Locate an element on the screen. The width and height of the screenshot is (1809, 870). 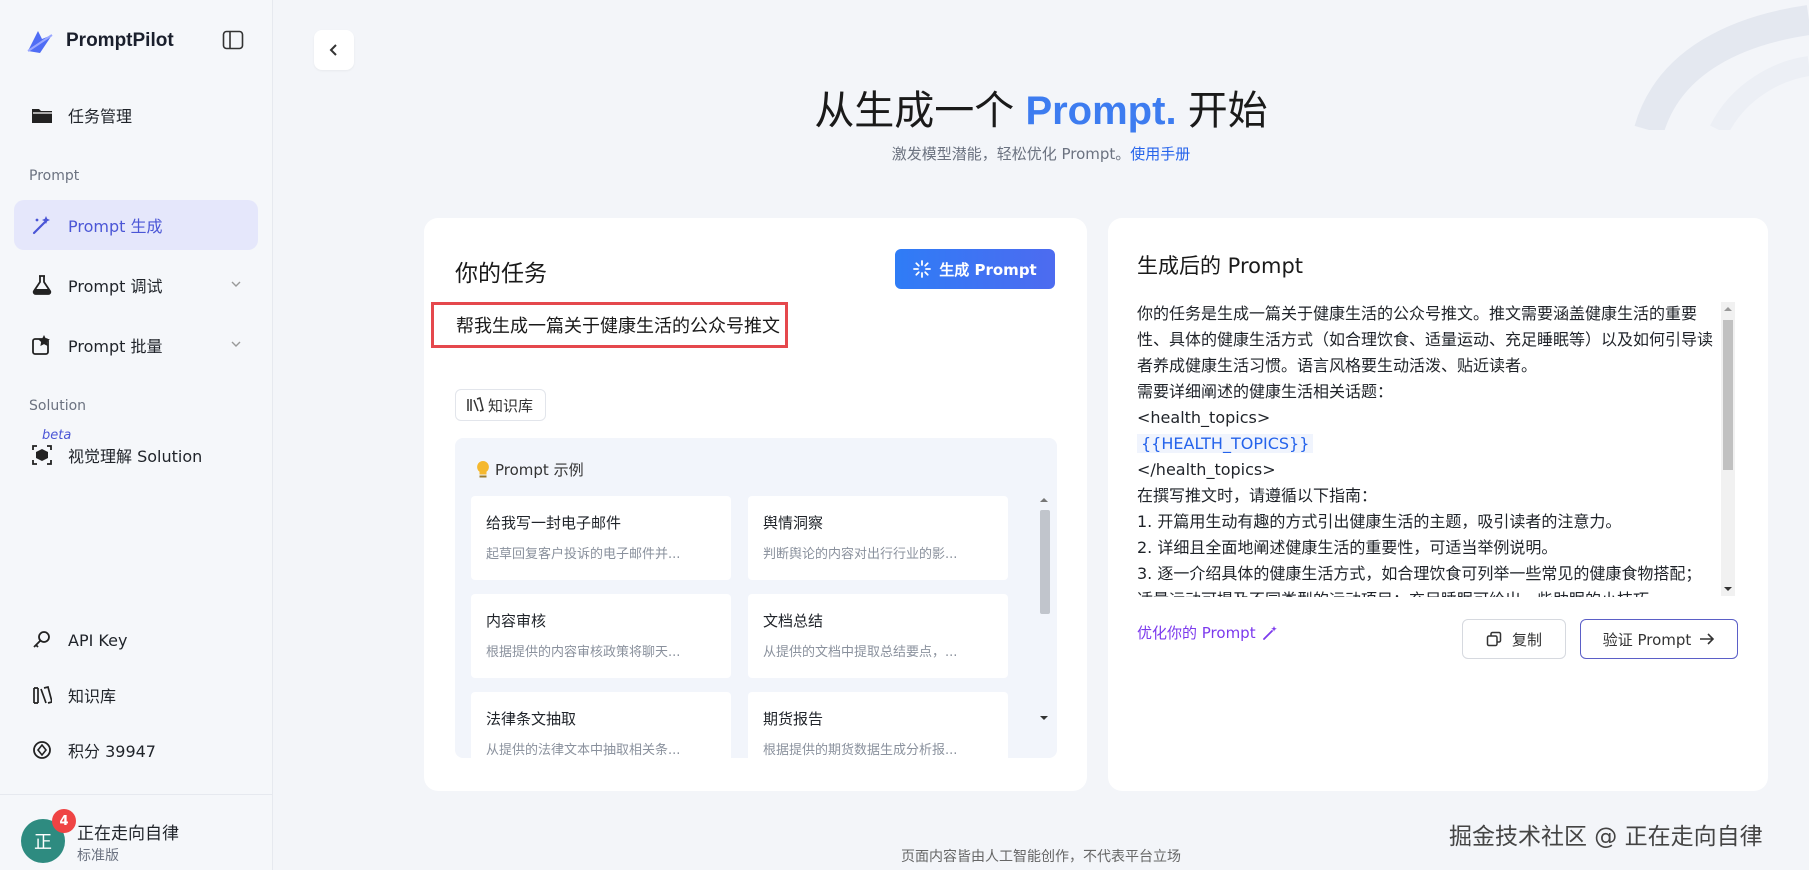
output-scrollbar is located at coordinates (1728, 449).